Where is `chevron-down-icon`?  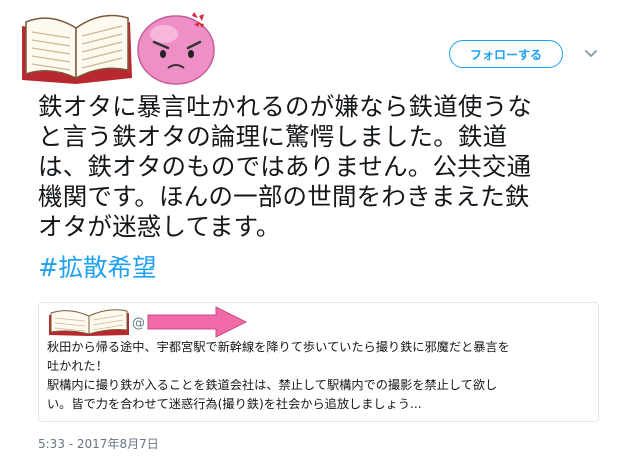
chevron-down-icon is located at coordinates (591, 53).